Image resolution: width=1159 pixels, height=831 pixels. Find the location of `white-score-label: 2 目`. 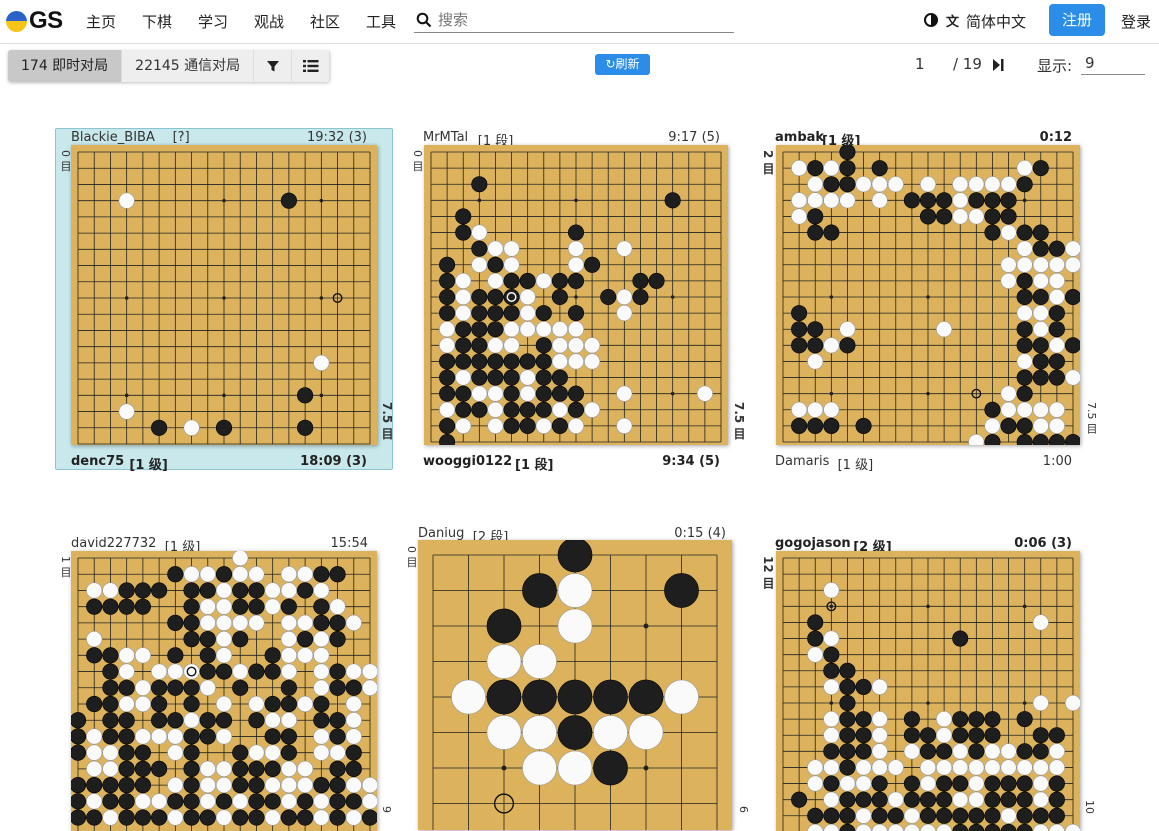

white-score-label: 2 目 is located at coordinates (768, 162).